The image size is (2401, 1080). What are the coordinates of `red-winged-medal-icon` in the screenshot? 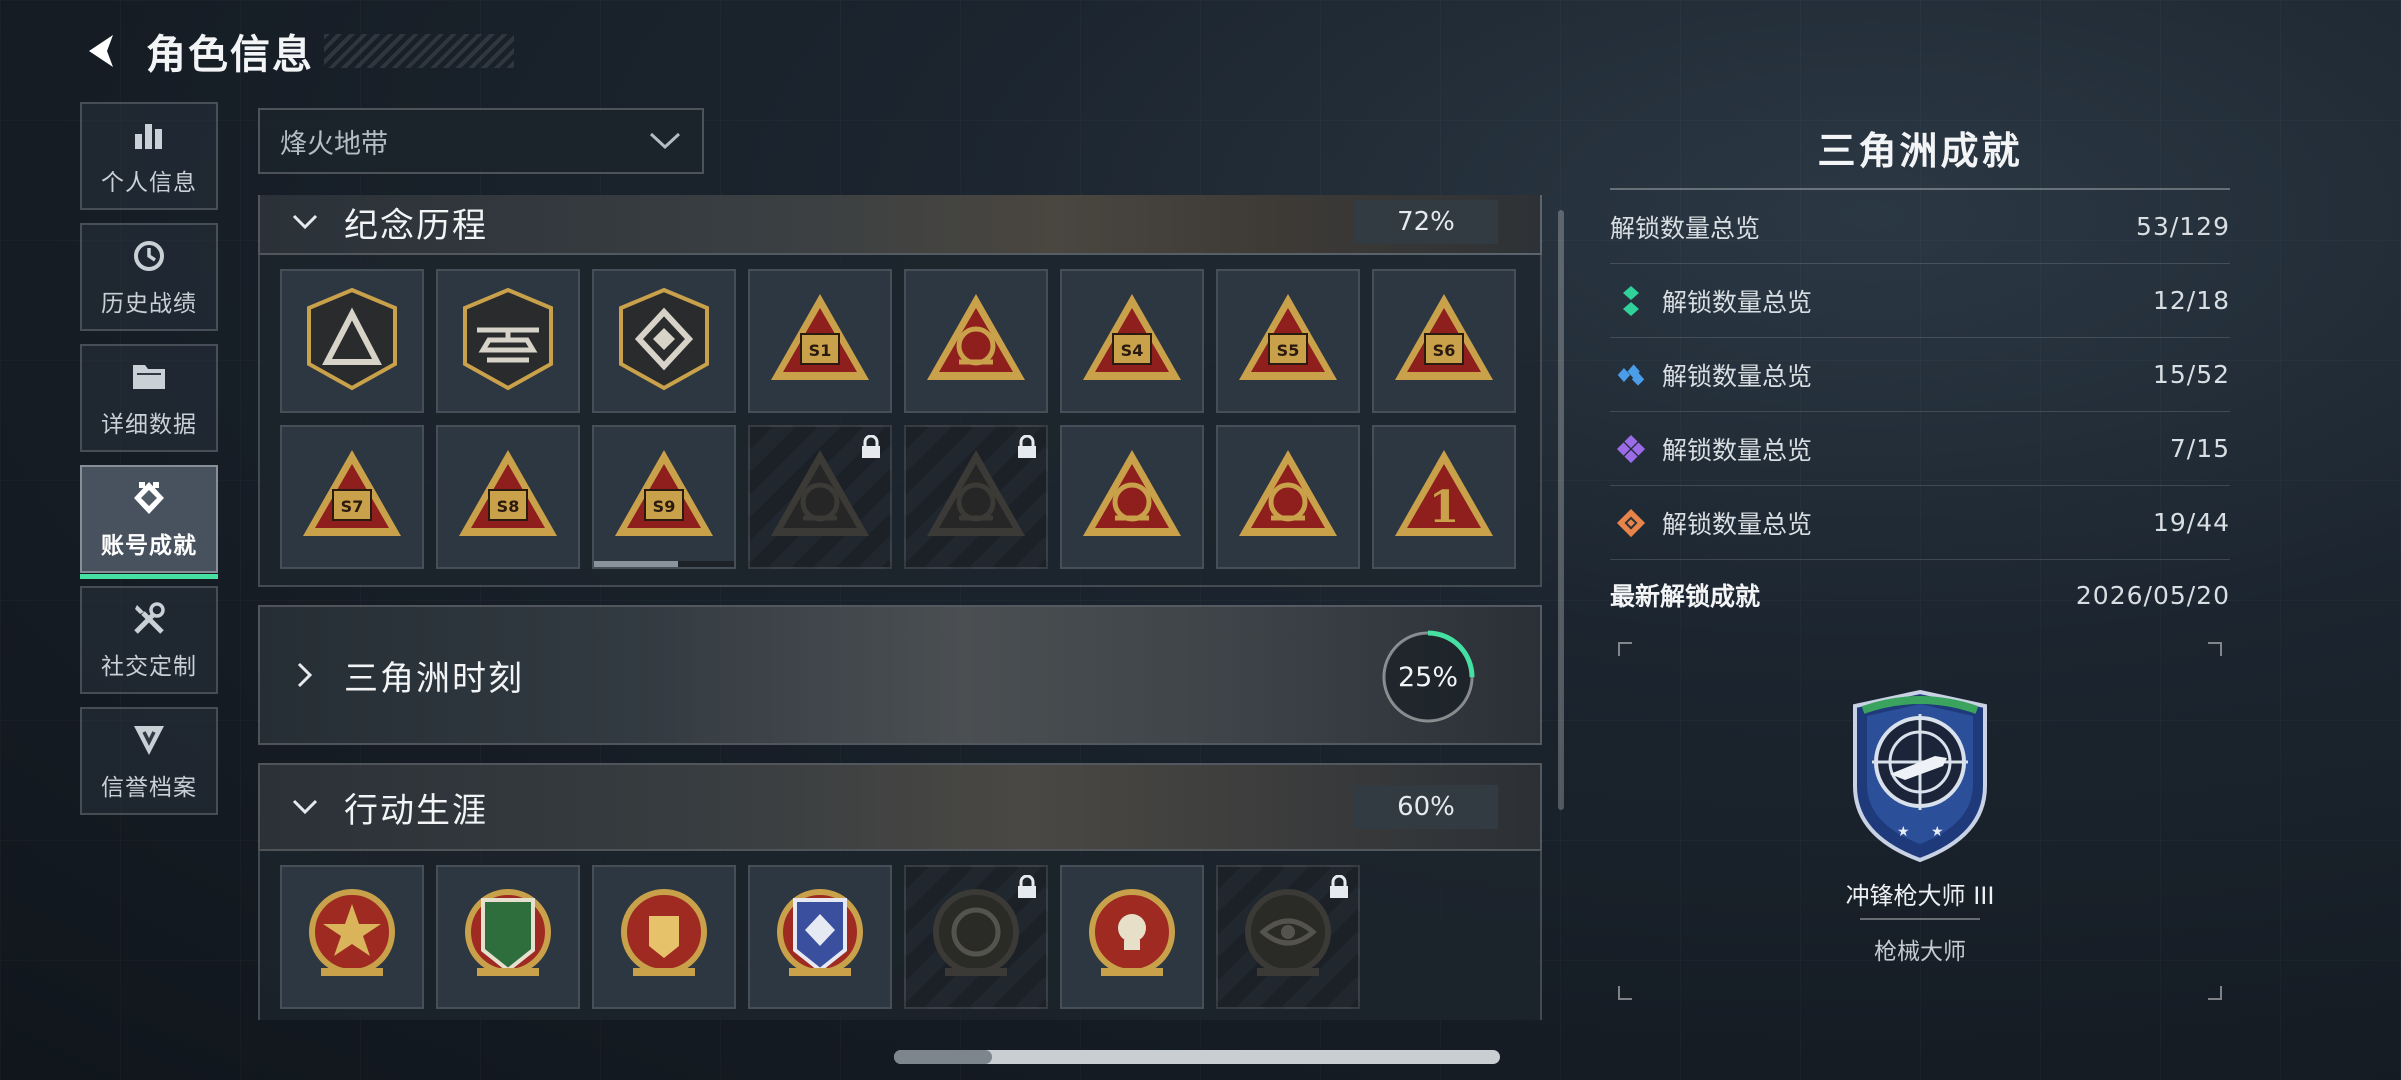 It's located at (664, 937).